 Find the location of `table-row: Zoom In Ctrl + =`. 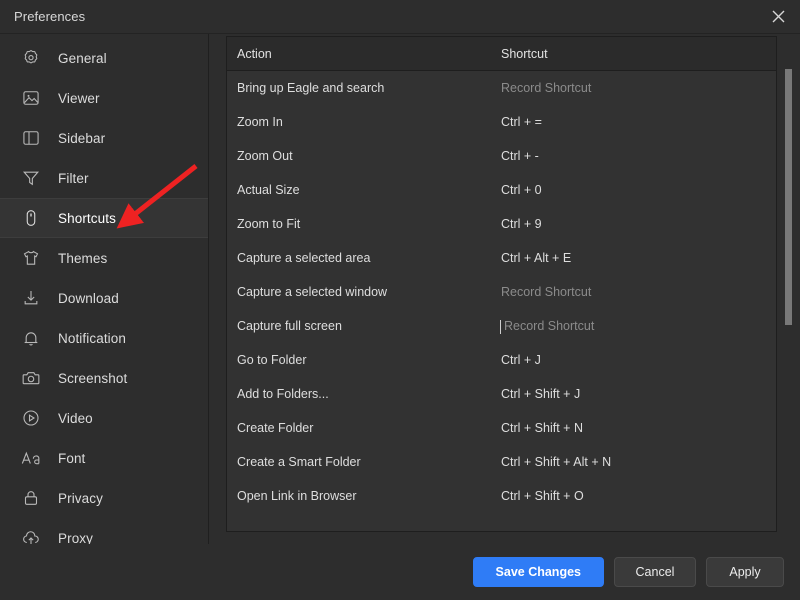

table-row: Zoom In Ctrl + = is located at coordinates (501, 122).